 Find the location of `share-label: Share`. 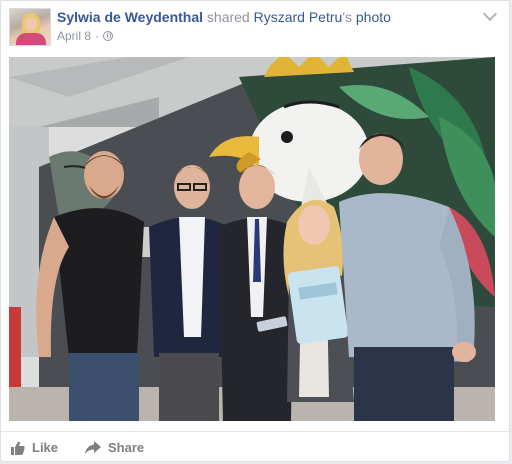

share-label: Share is located at coordinates (126, 447).